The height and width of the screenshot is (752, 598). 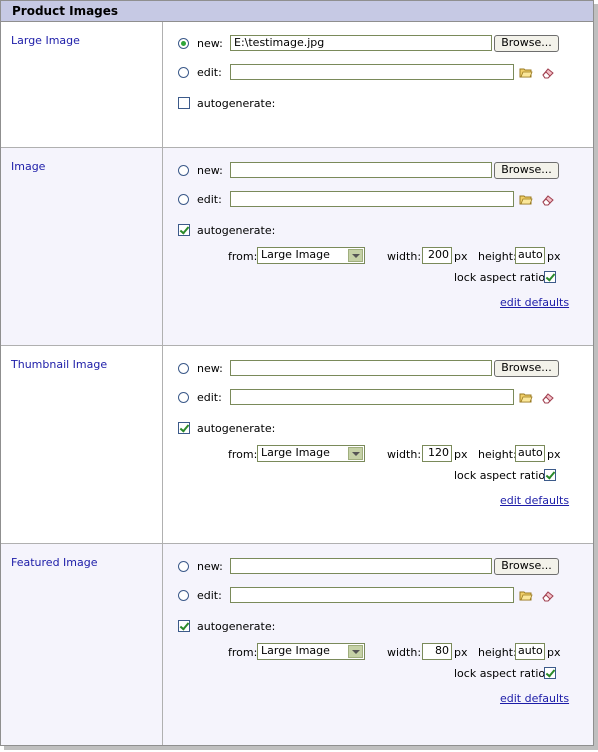 I want to click on panel-title: Product Images, so click(x=65, y=11).